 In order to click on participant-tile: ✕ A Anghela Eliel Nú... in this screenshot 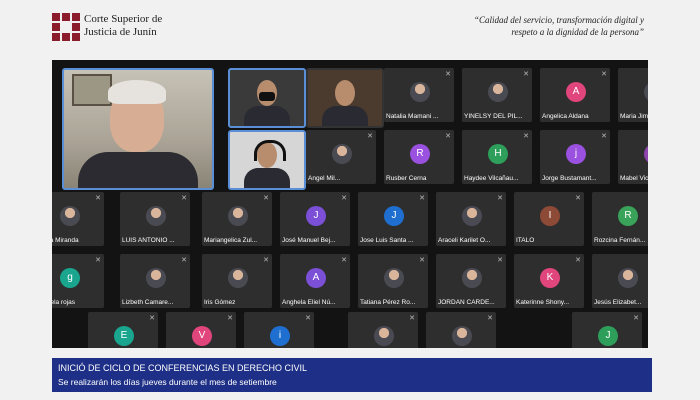, I will do `click(315, 281)`.